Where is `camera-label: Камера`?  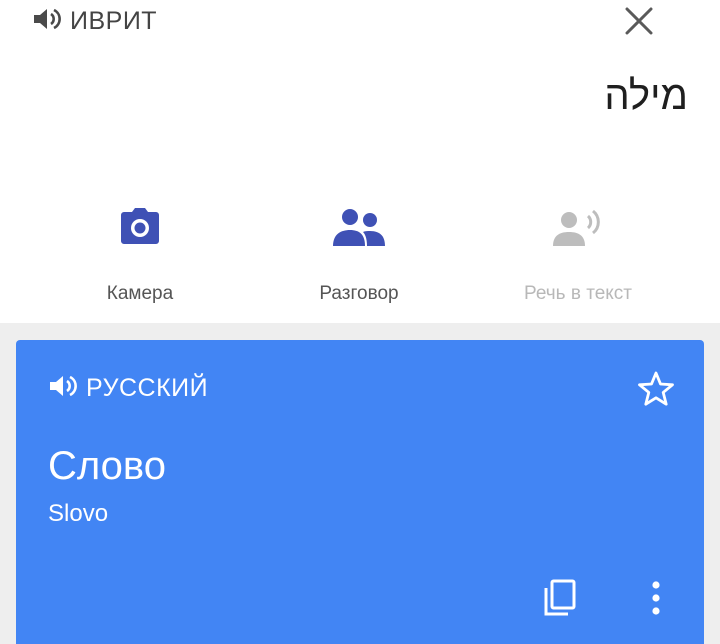 camera-label: Камера is located at coordinates (140, 293).